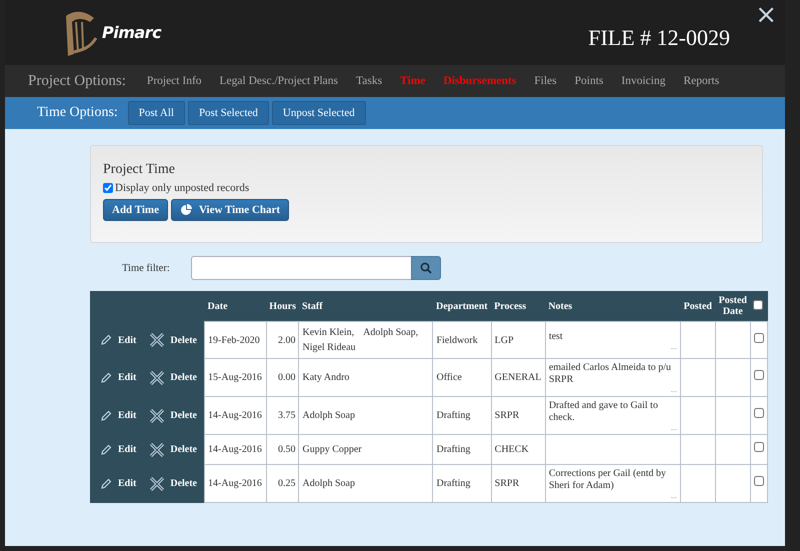  What do you see at coordinates (556, 336) in the screenshot?
I see `notes-text: test` at bounding box center [556, 336].